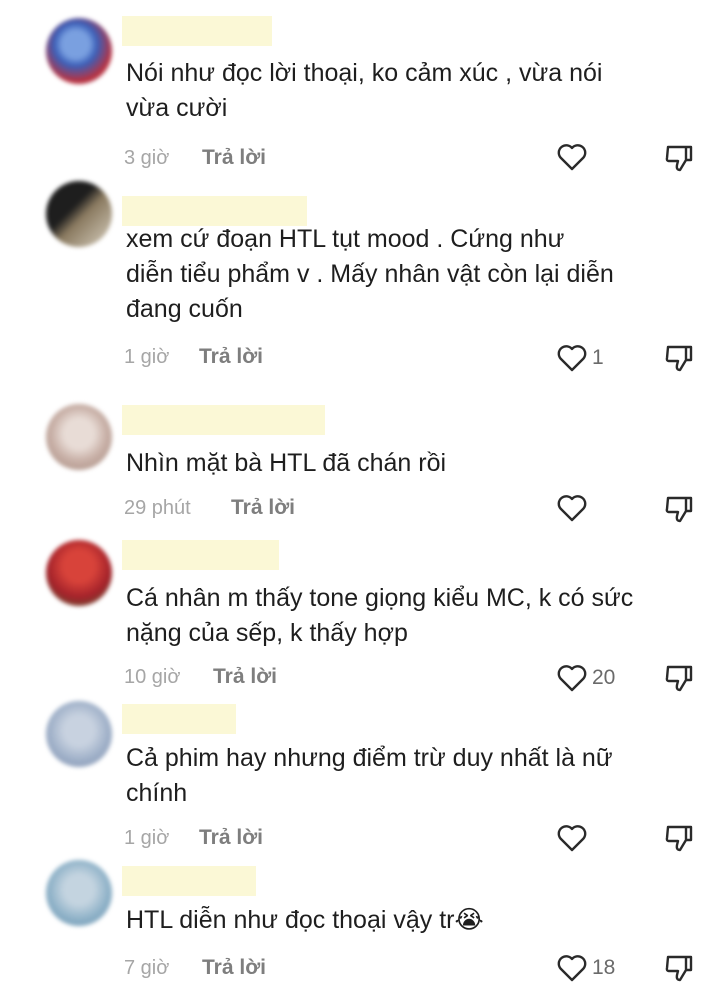  Describe the element at coordinates (234, 968) in the screenshot. I see `reply-button: Trả lời` at that location.